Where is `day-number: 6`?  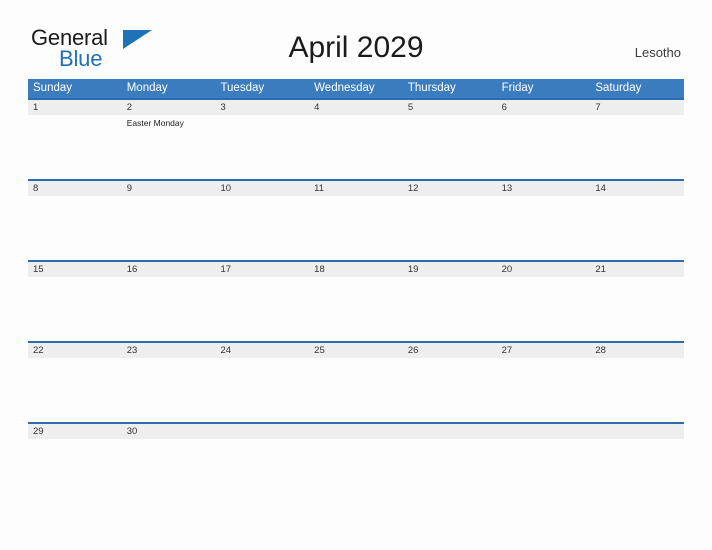
day-number: 6 is located at coordinates (544, 107).